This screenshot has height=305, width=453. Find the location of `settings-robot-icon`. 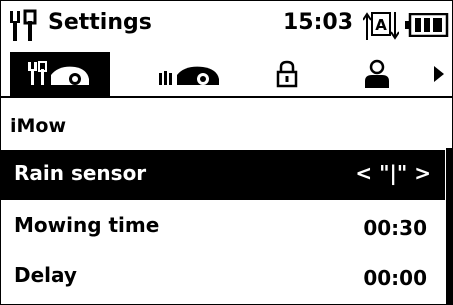

settings-robot-icon is located at coordinates (58, 73).